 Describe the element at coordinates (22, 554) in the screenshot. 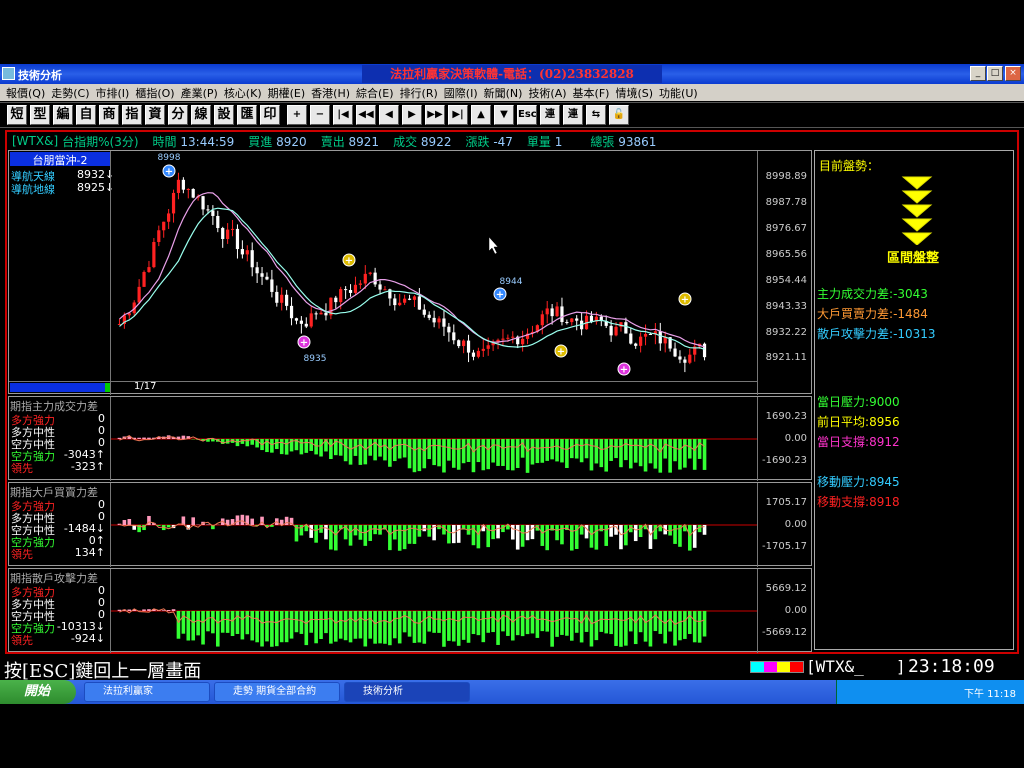

I see `sub-row-label: 領先` at that location.